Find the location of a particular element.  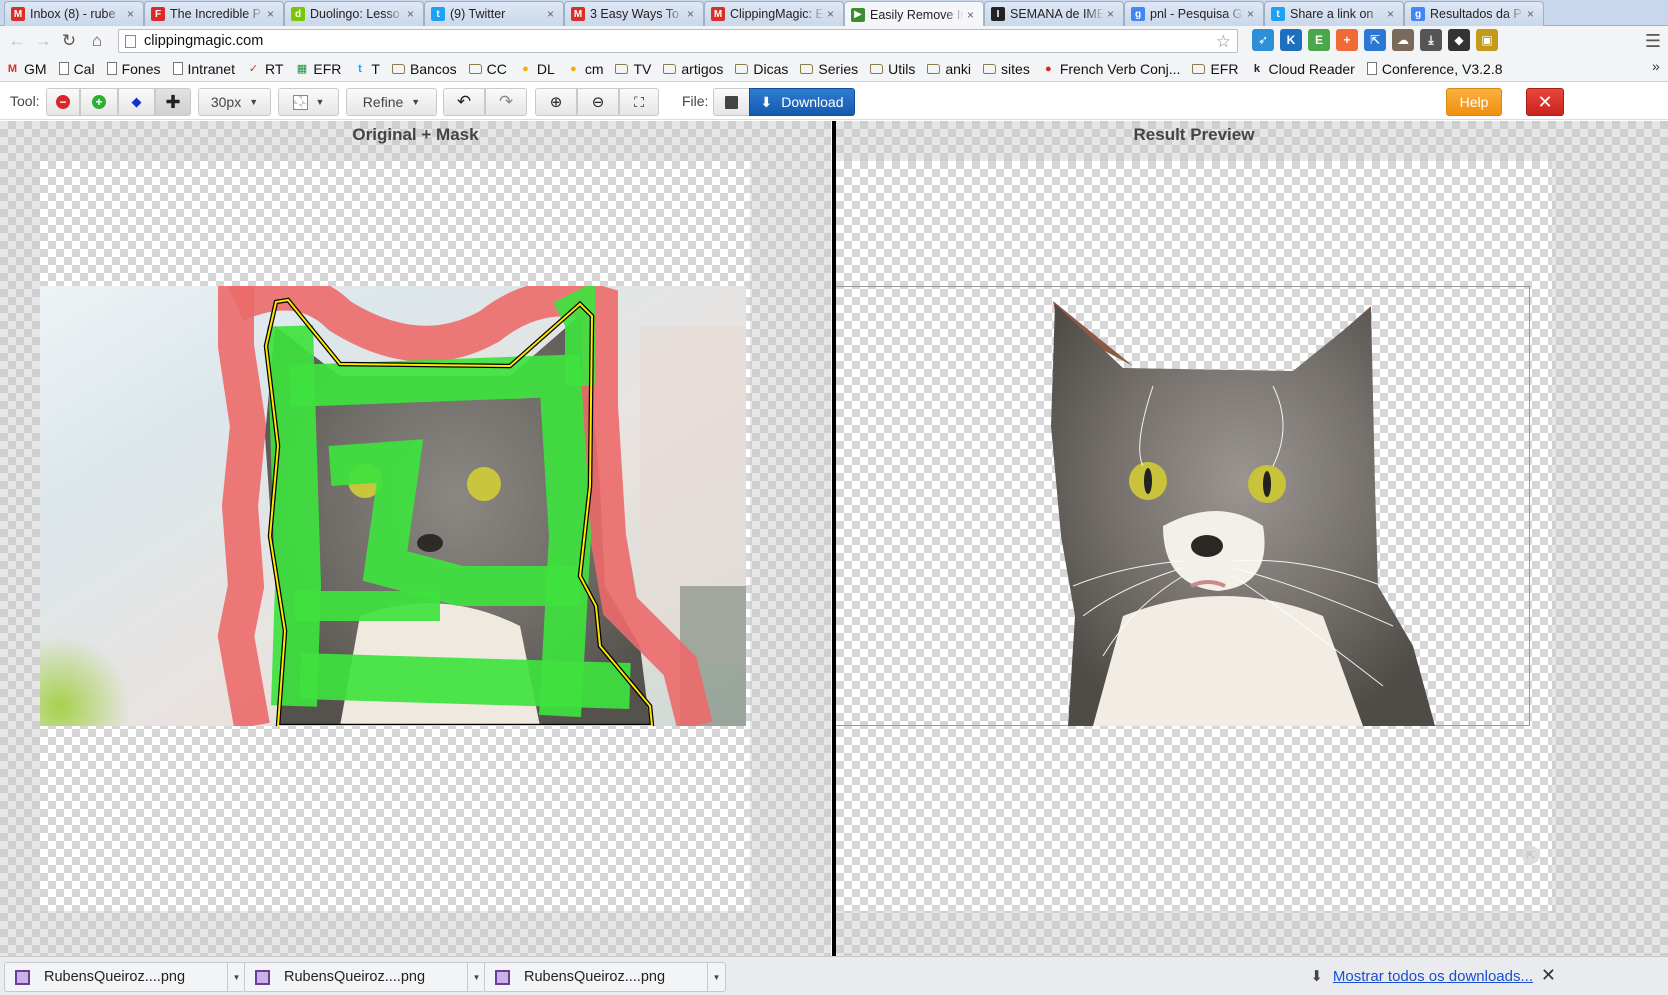

bookmark-item: artigos is located at coordinates (693, 69).